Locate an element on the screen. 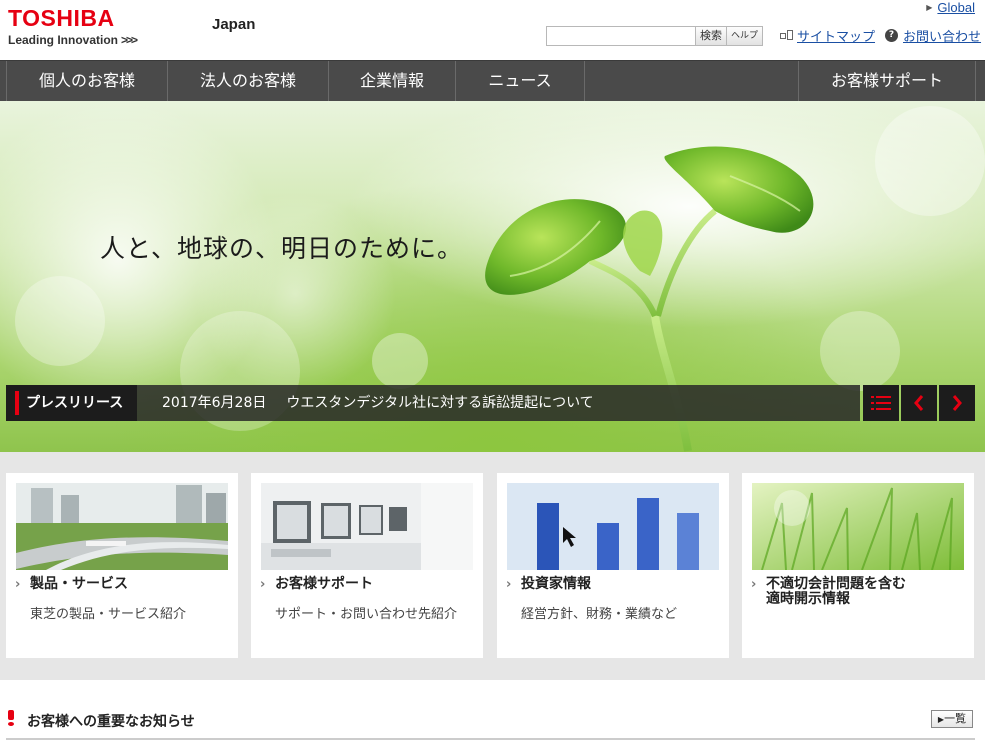 This screenshot has width=985, height=748. global-link: Global is located at coordinates (956, 7).